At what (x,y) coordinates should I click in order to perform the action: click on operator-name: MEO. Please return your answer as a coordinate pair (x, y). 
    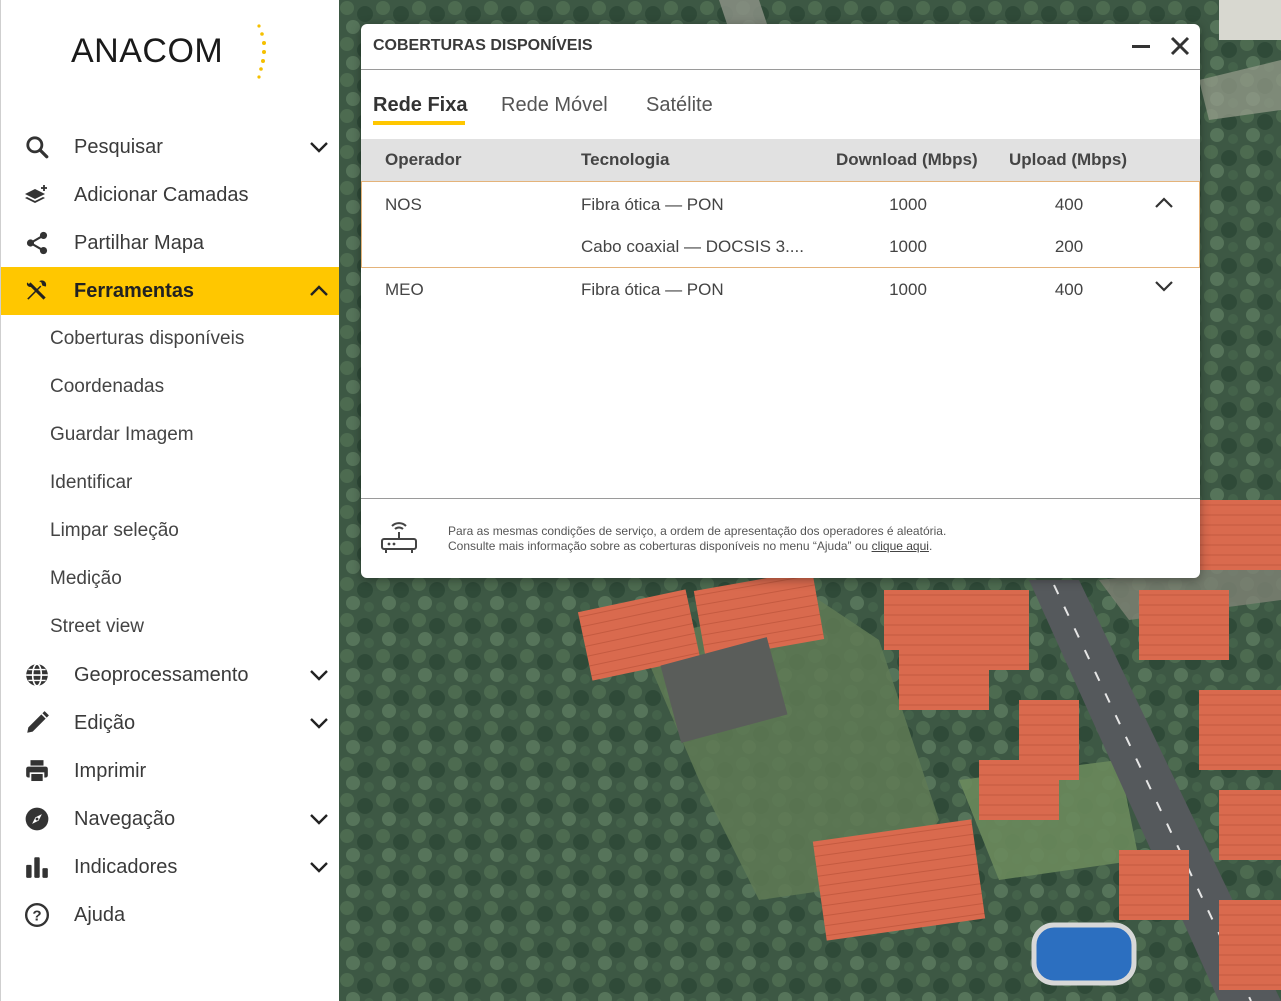
    Looking at the image, I should click on (404, 289).